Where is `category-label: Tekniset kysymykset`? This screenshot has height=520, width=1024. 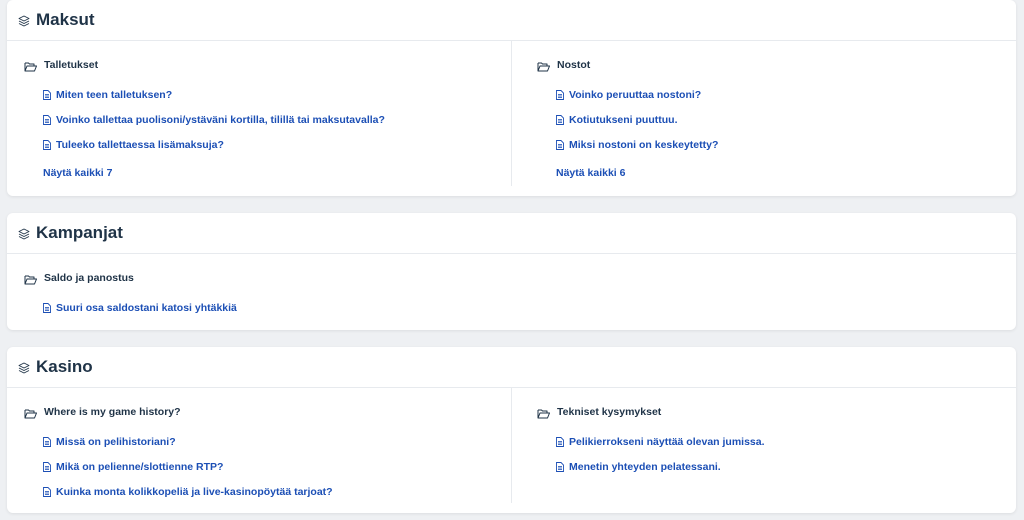 category-label: Tekniset kysymykset is located at coordinates (609, 412).